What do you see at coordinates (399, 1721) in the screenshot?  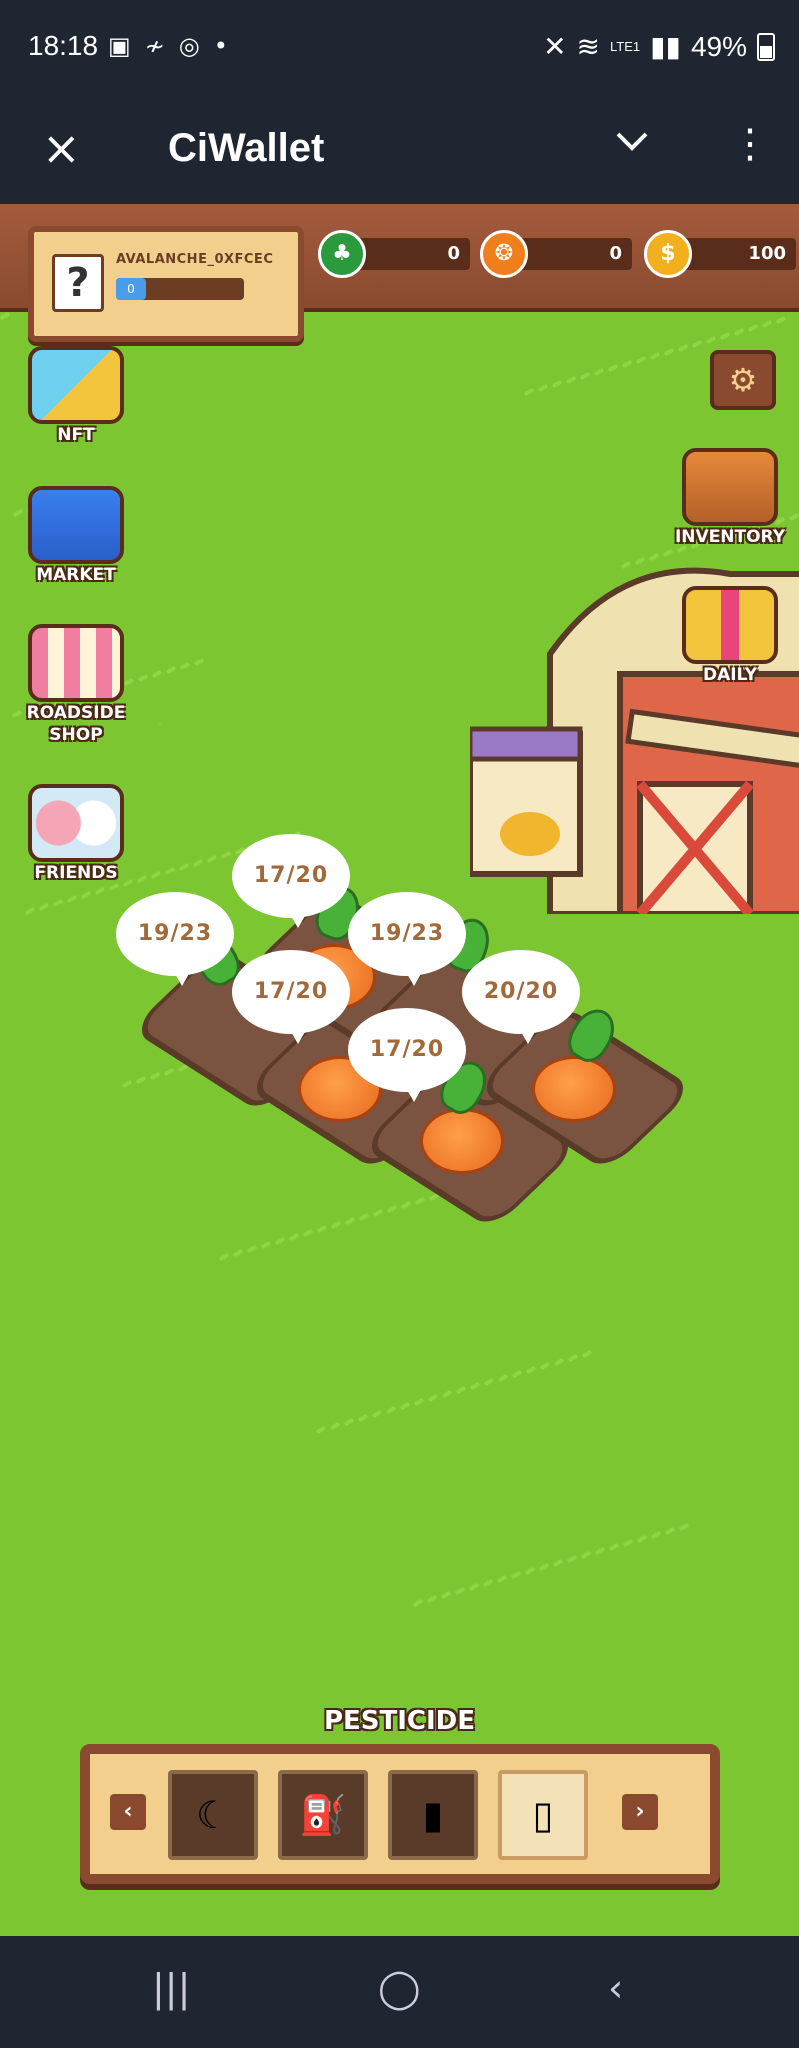 I see `selected-tool-label: PESTICIDE` at bounding box center [399, 1721].